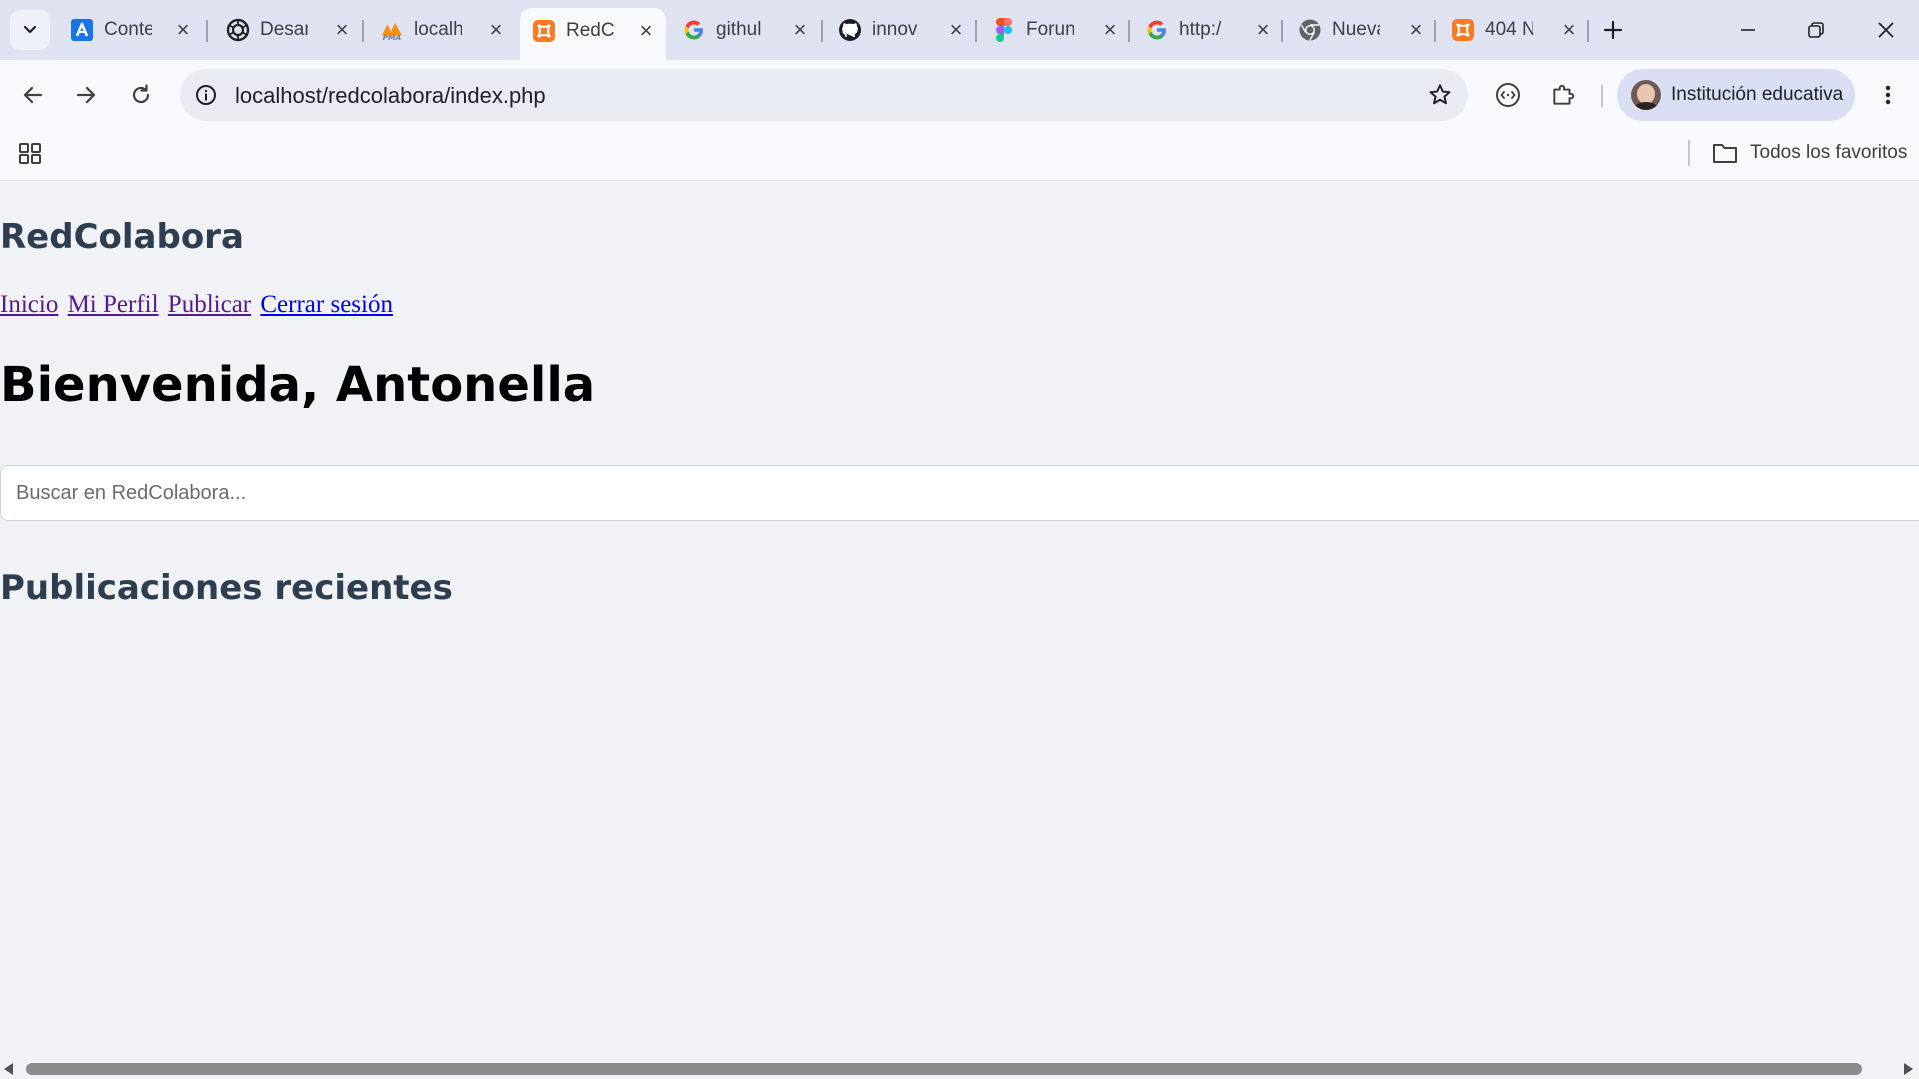  I want to click on tab-conte: Conte ×, so click(130, 30).